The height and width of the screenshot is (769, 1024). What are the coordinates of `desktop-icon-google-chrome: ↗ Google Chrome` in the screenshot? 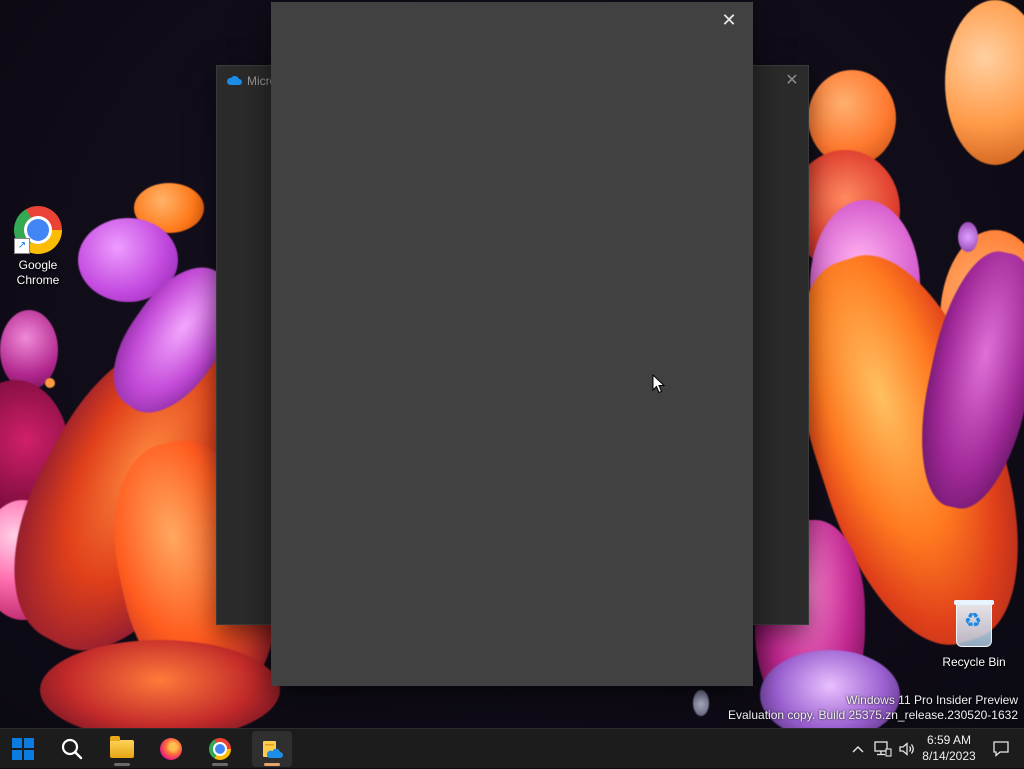 It's located at (38, 247).